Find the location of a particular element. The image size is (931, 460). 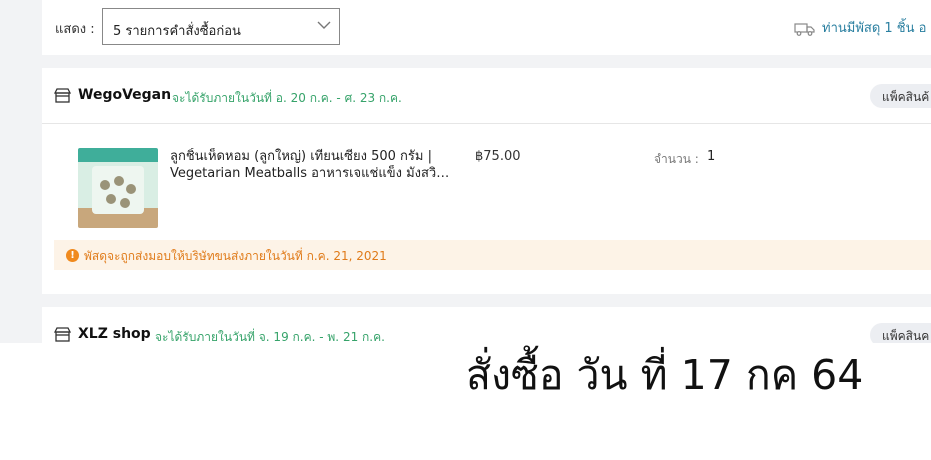

order-count-select-value: 5 รายการคำสั่งซื้อก่อน is located at coordinates (177, 31).